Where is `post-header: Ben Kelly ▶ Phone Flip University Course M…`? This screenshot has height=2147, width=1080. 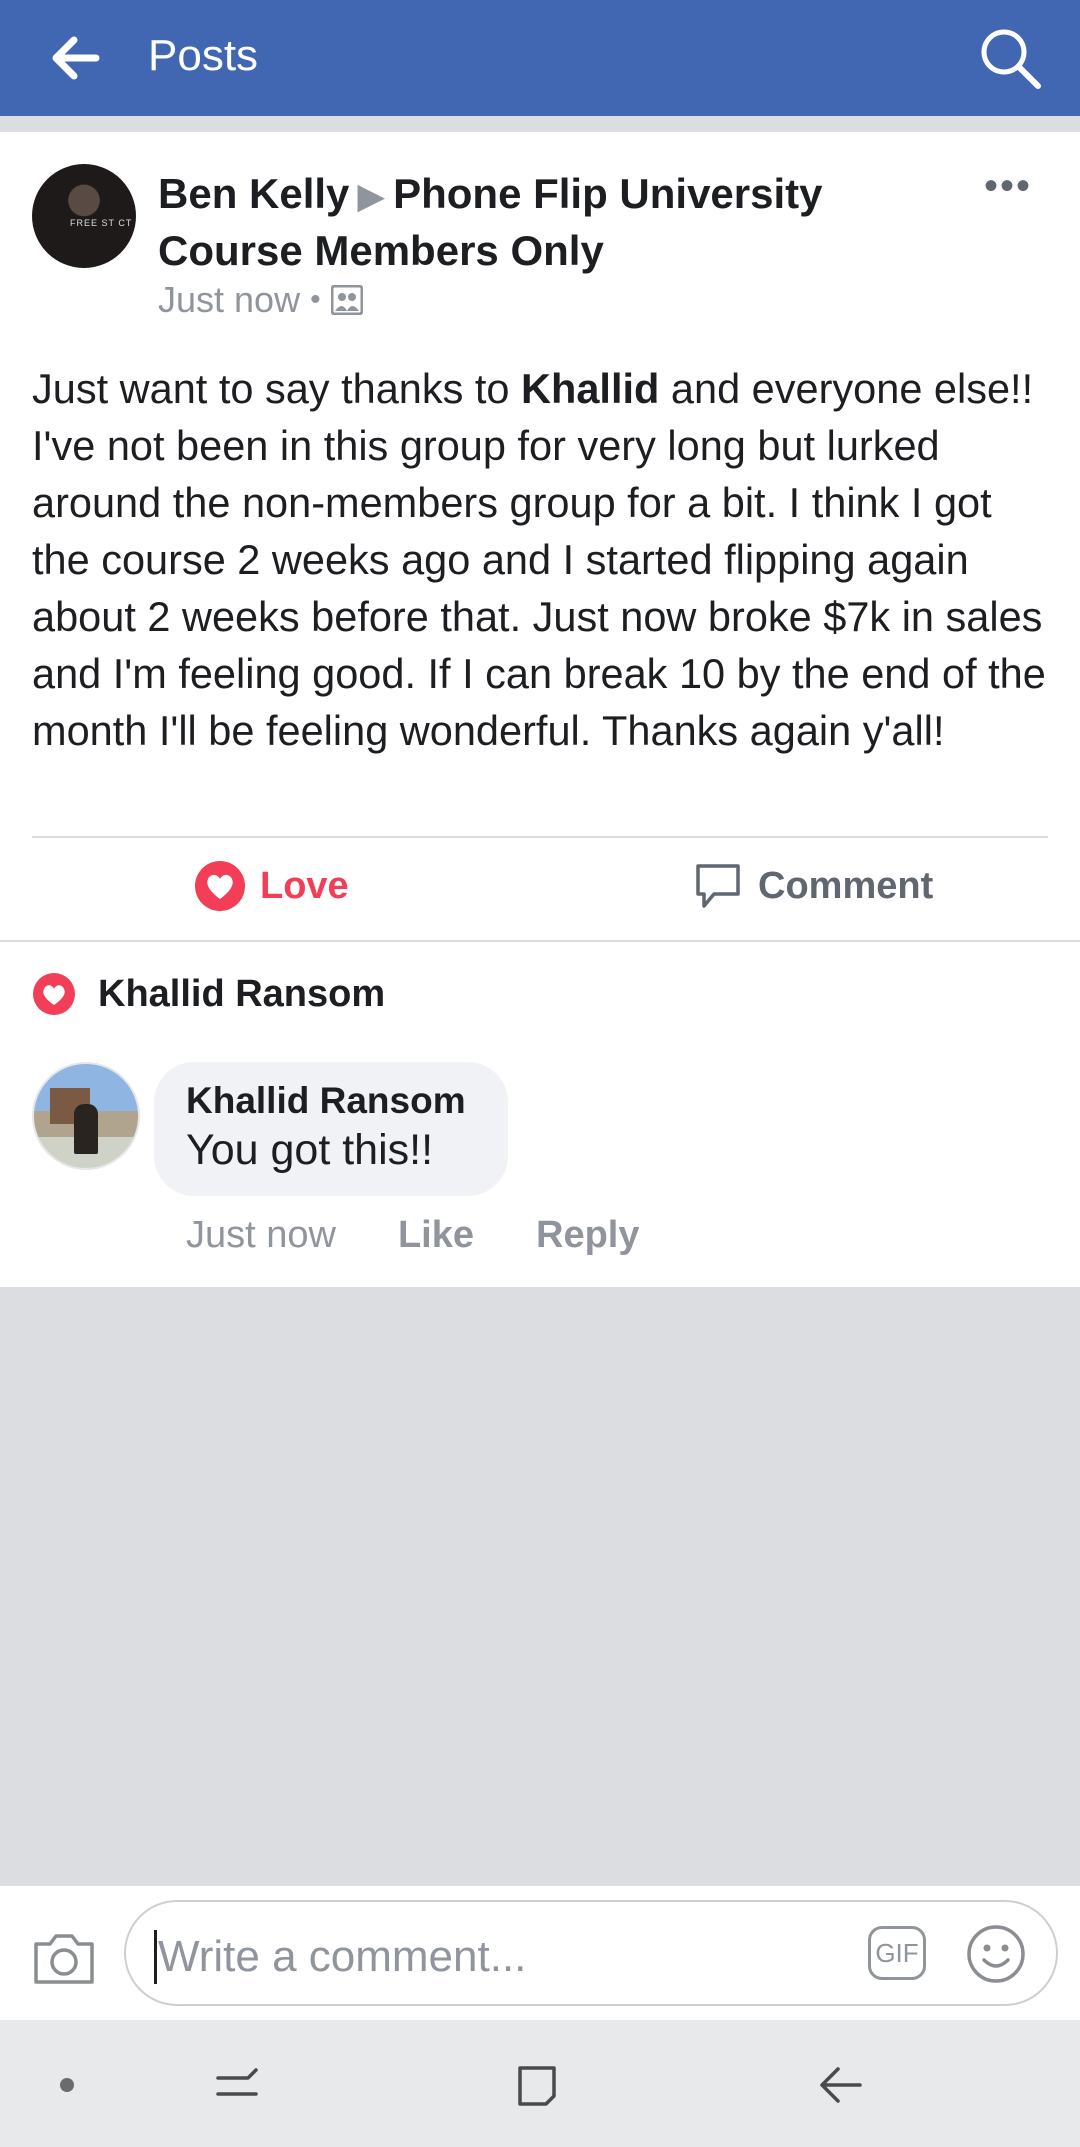 post-header: Ben Kelly ▶ Phone Flip University Course M… is located at coordinates (568, 222).